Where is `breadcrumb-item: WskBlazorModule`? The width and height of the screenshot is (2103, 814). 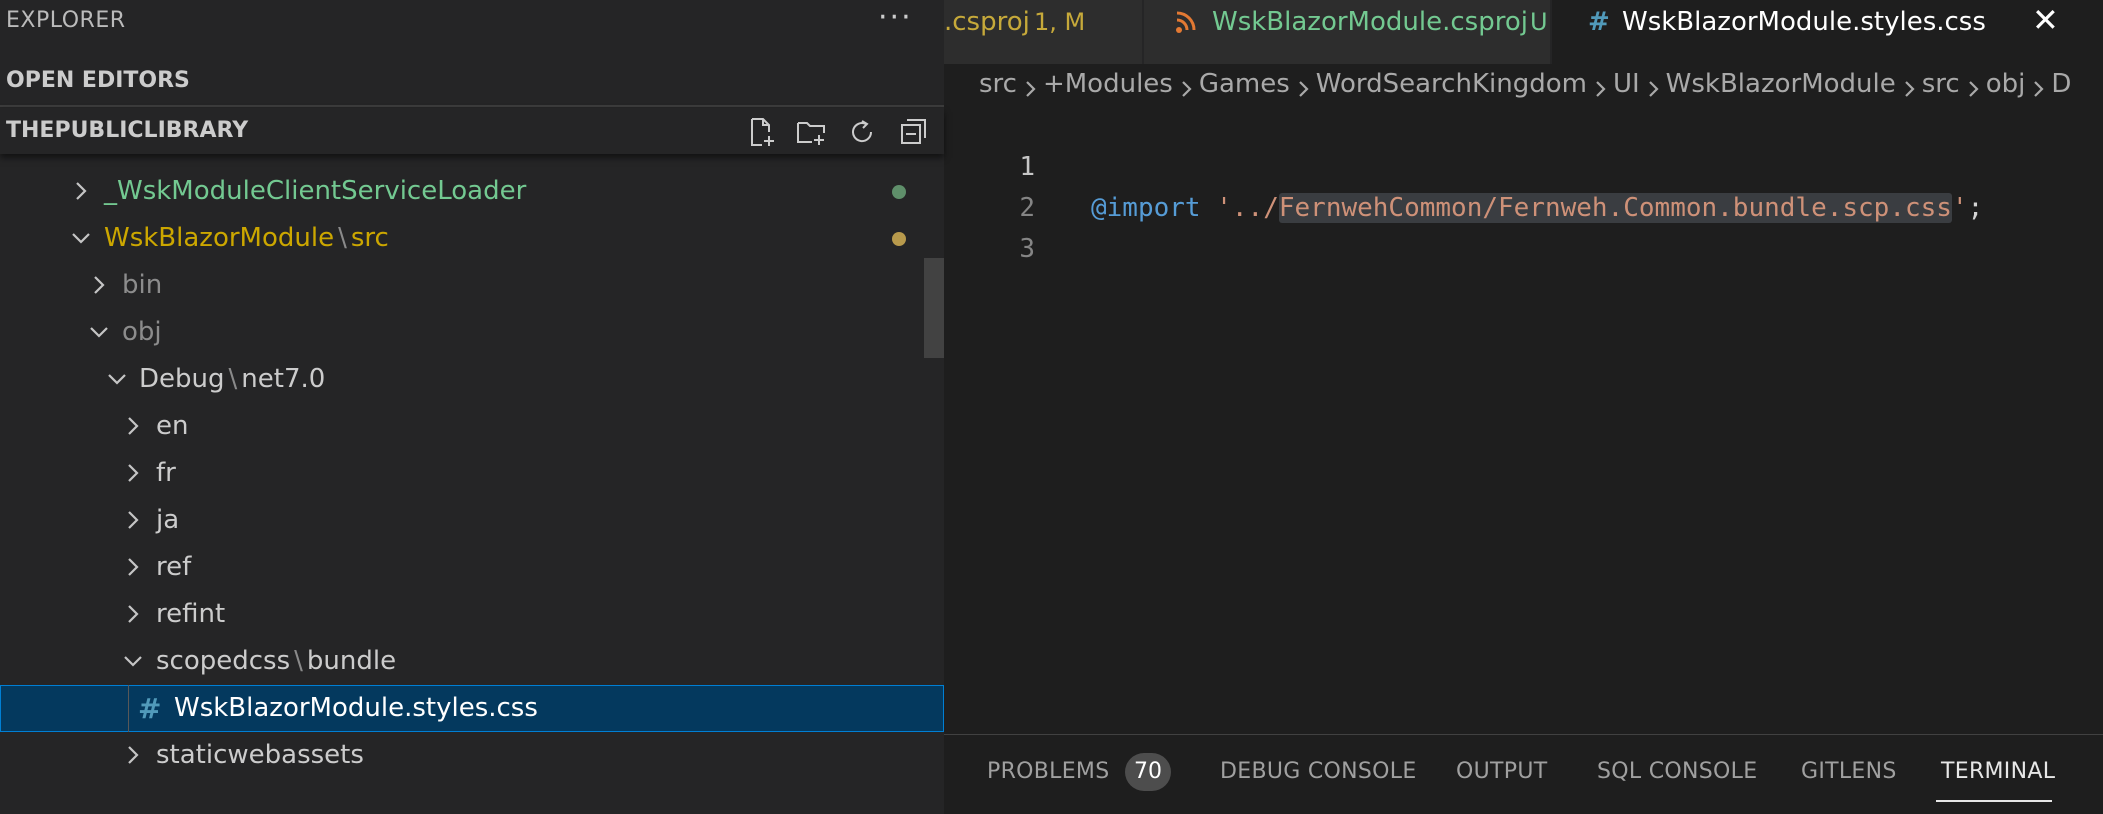 breadcrumb-item: WskBlazorModule is located at coordinates (1781, 84).